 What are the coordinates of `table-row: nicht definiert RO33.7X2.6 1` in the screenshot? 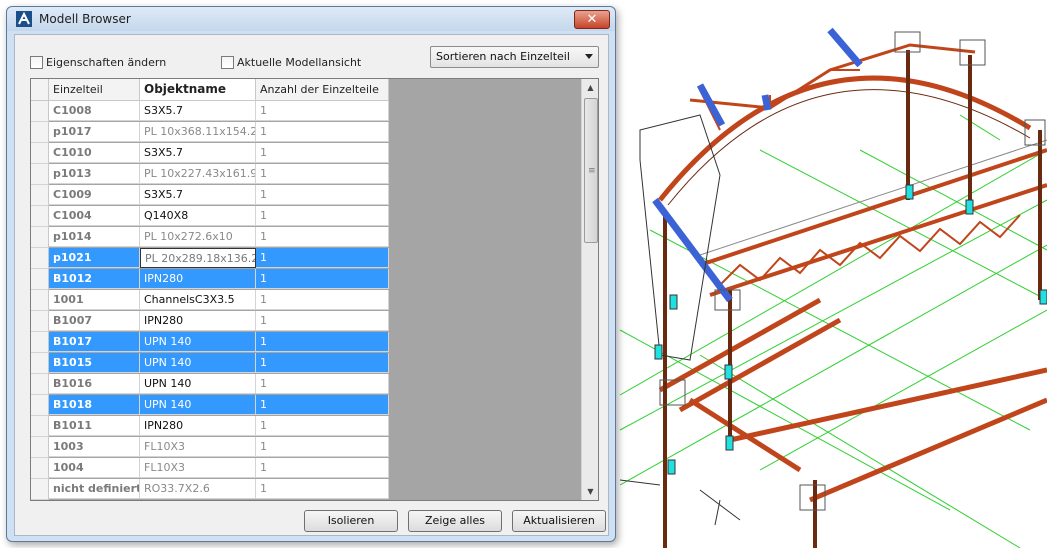 It's located at (210, 489).